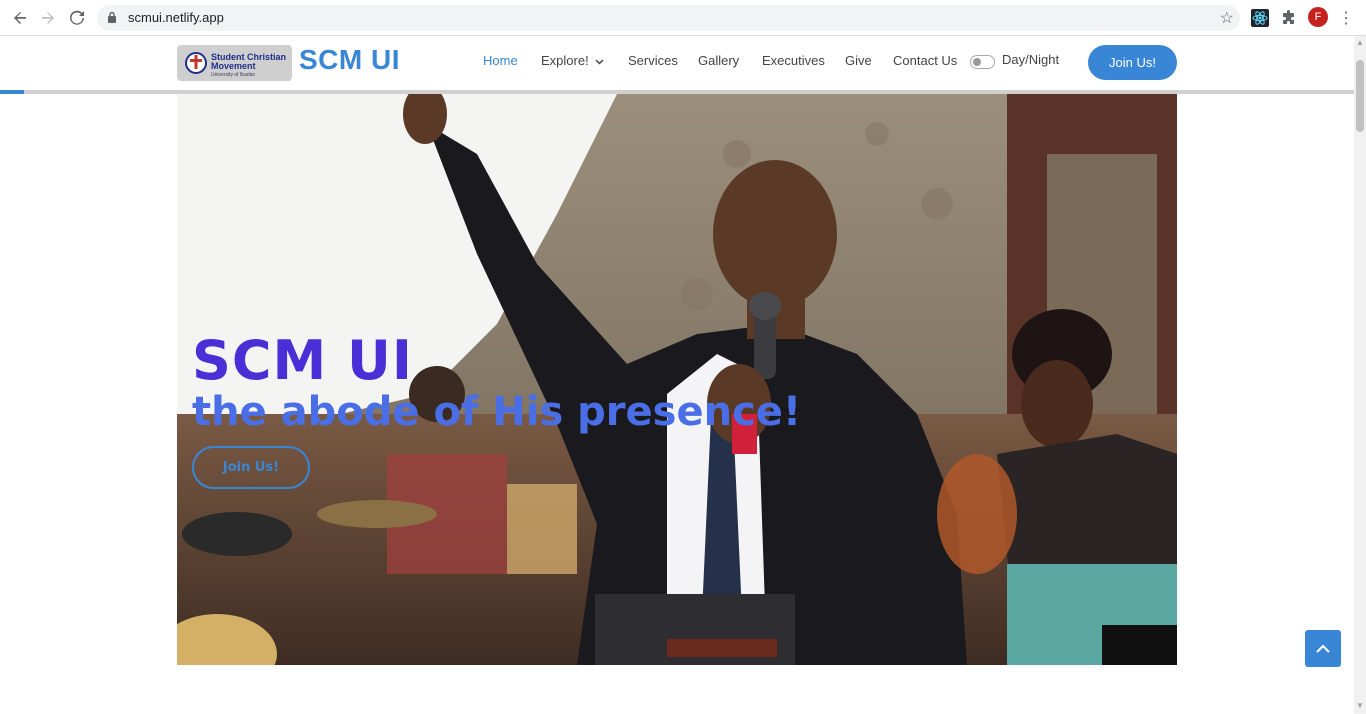 This screenshot has height=714, width=1366. What do you see at coordinates (793, 60) in the screenshot?
I see `nav-executives: Executives` at bounding box center [793, 60].